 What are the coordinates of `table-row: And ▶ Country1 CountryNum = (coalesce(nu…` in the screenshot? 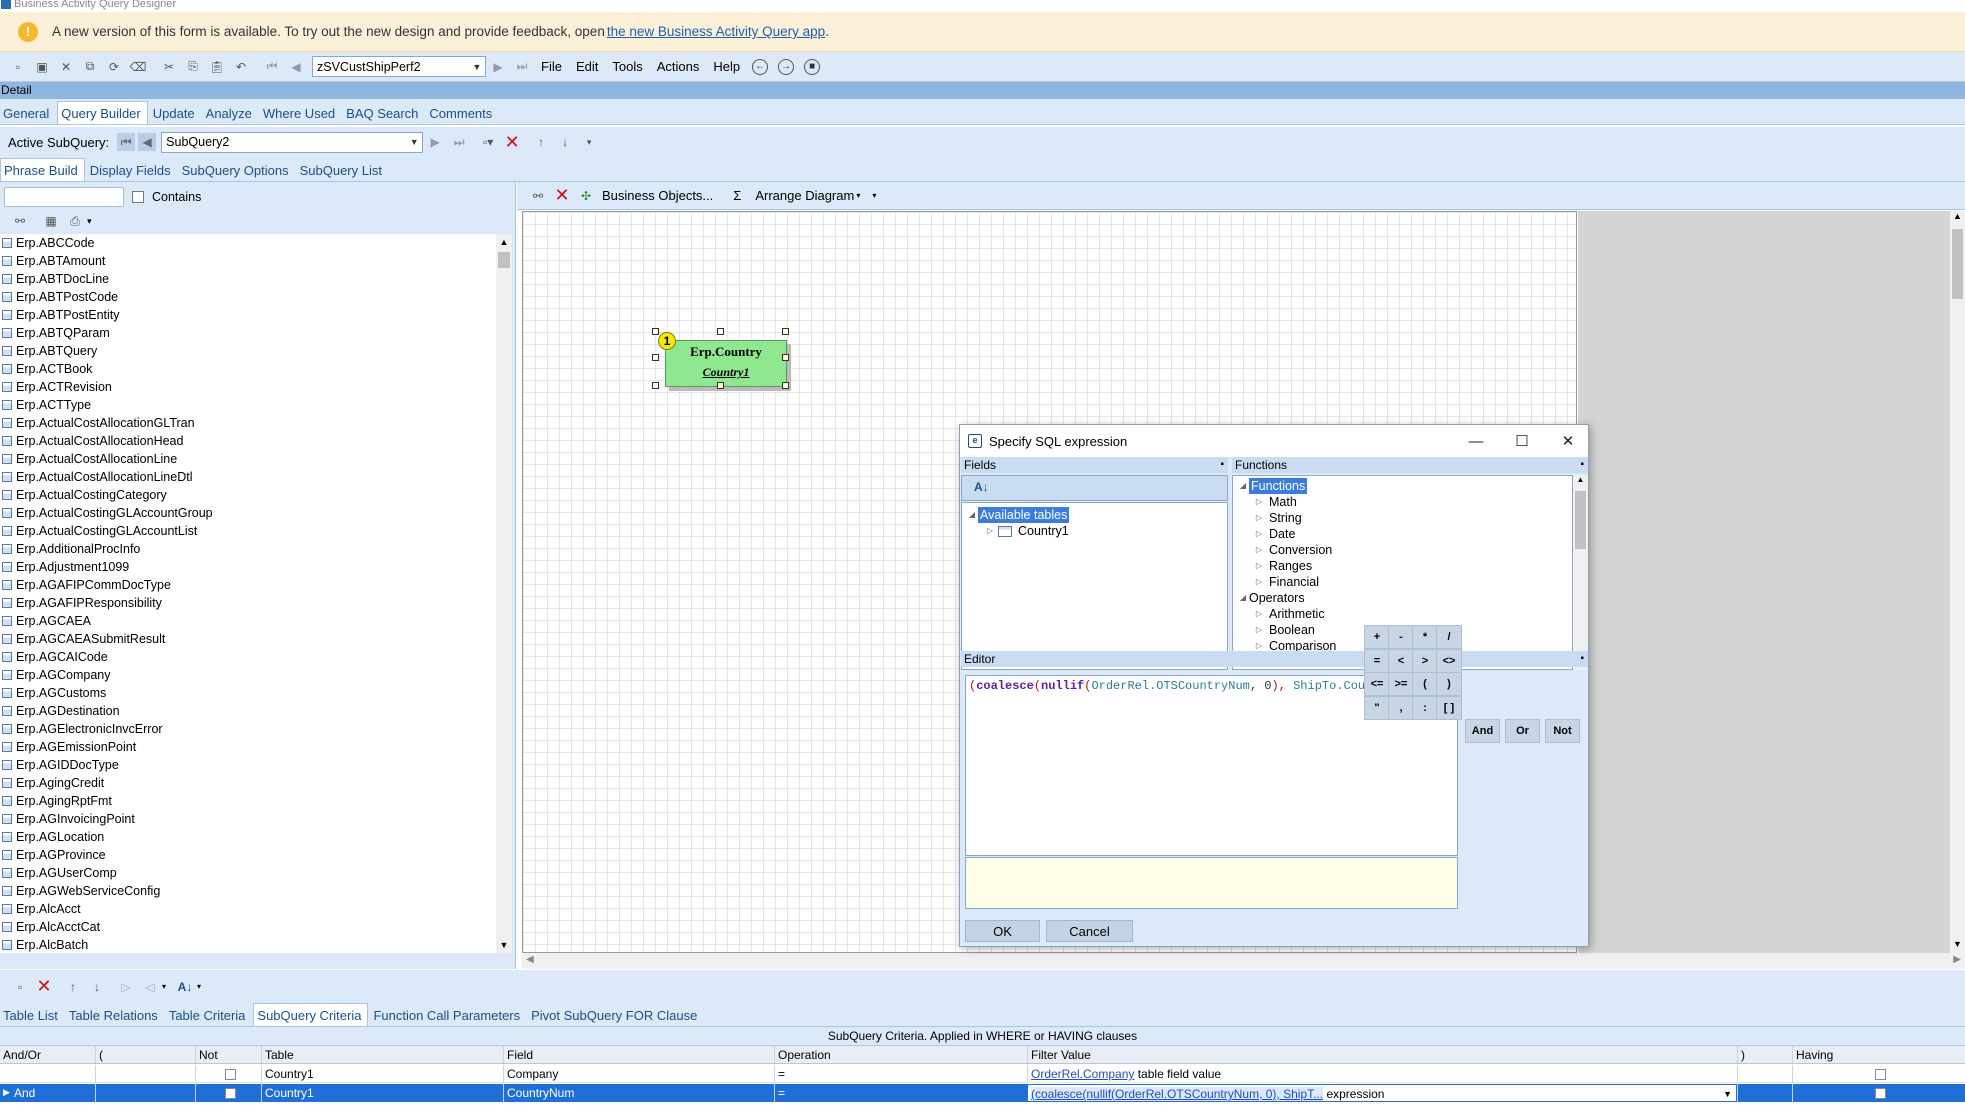 It's located at (982, 1093).